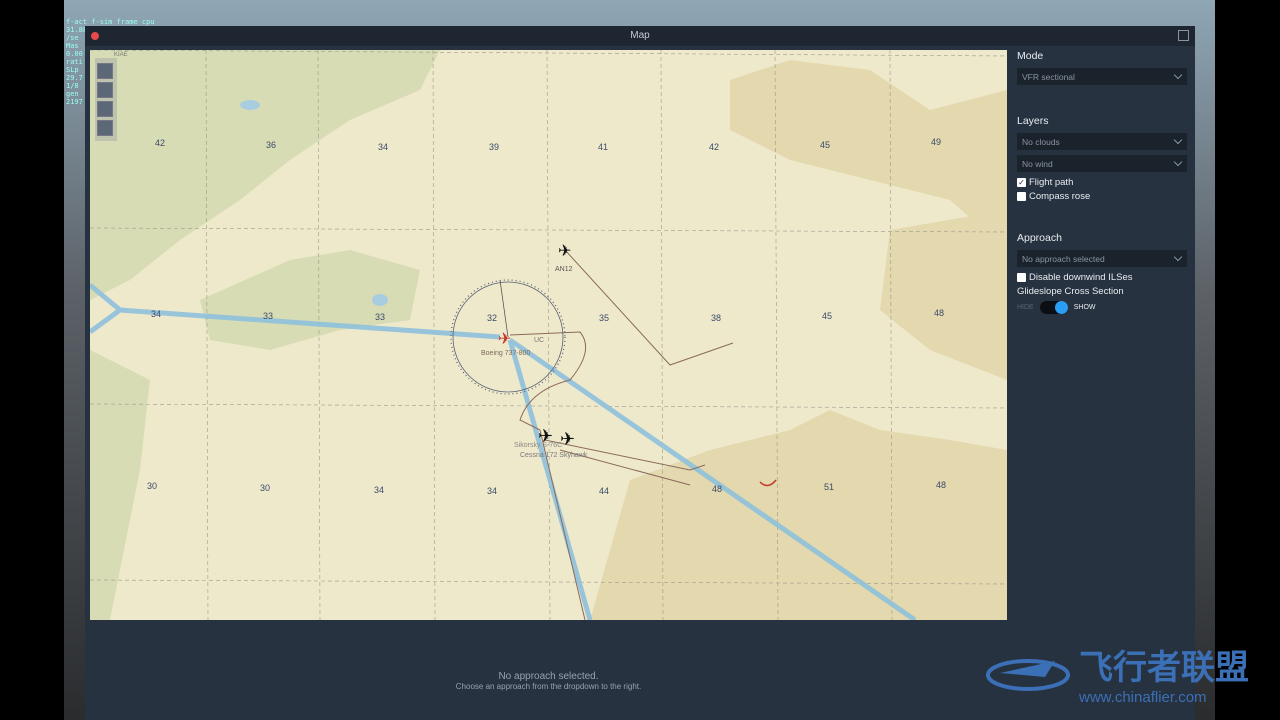 This screenshot has width=1280, height=720. I want to click on grid-number: 51, so click(829, 487).